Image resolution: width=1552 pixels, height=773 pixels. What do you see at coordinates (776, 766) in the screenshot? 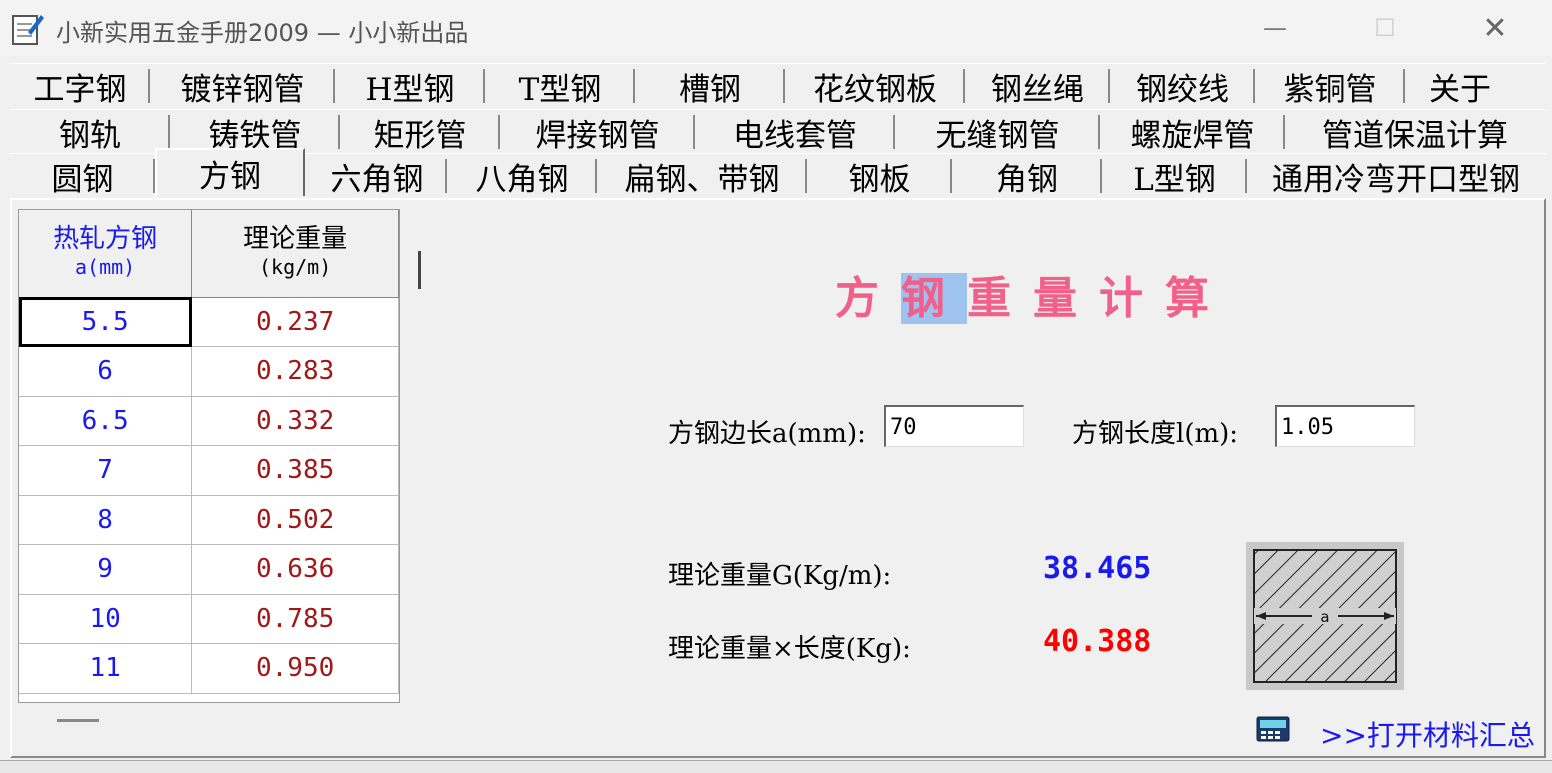
I see `status-bar` at bounding box center [776, 766].